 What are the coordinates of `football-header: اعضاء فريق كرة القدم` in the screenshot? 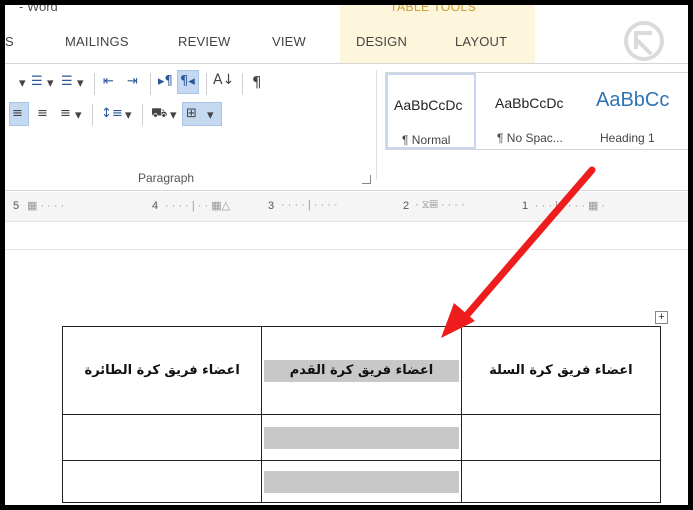 It's located at (361, 370).